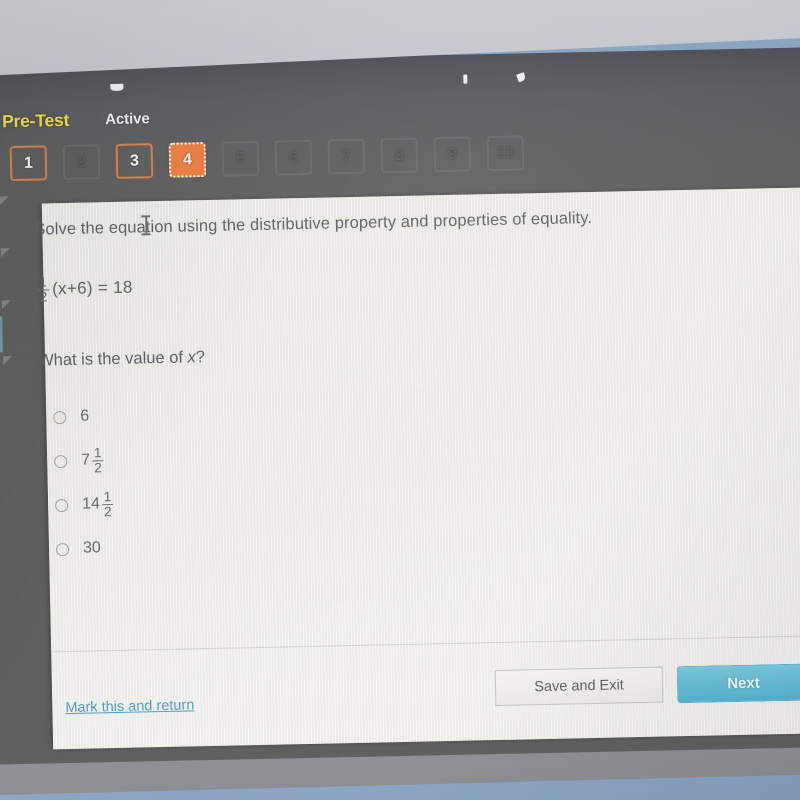  What do you see at coordinates (293, 157) in the screenshot?
I see `pager-item-6: 6` at bounding box center [293, 157].